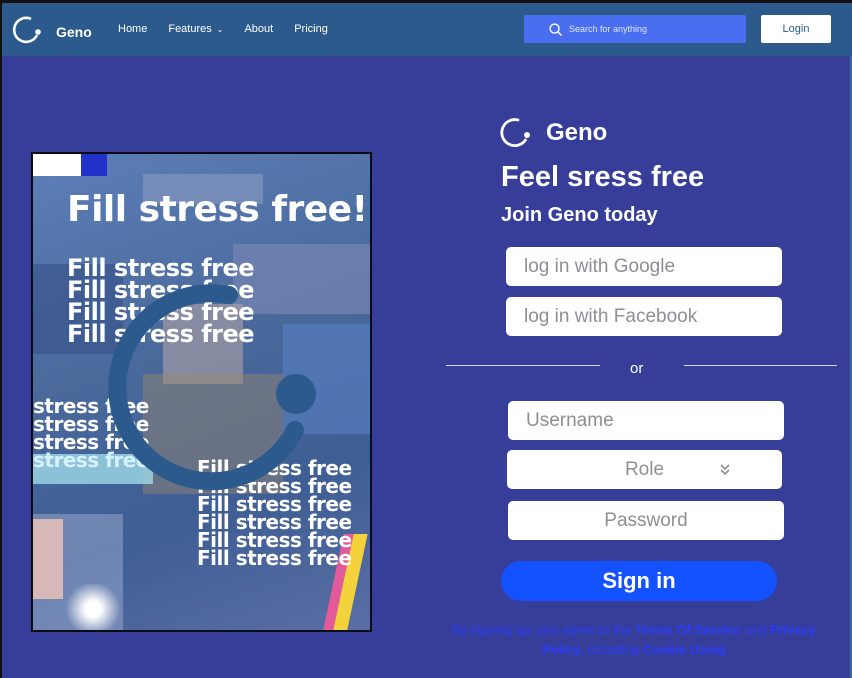 Image resolution: width=852 pixels, height=678 pixels. Describe the element at coordinates (639, 581) in the screenshot. I see `sign-in-button: Sign in` at that location.